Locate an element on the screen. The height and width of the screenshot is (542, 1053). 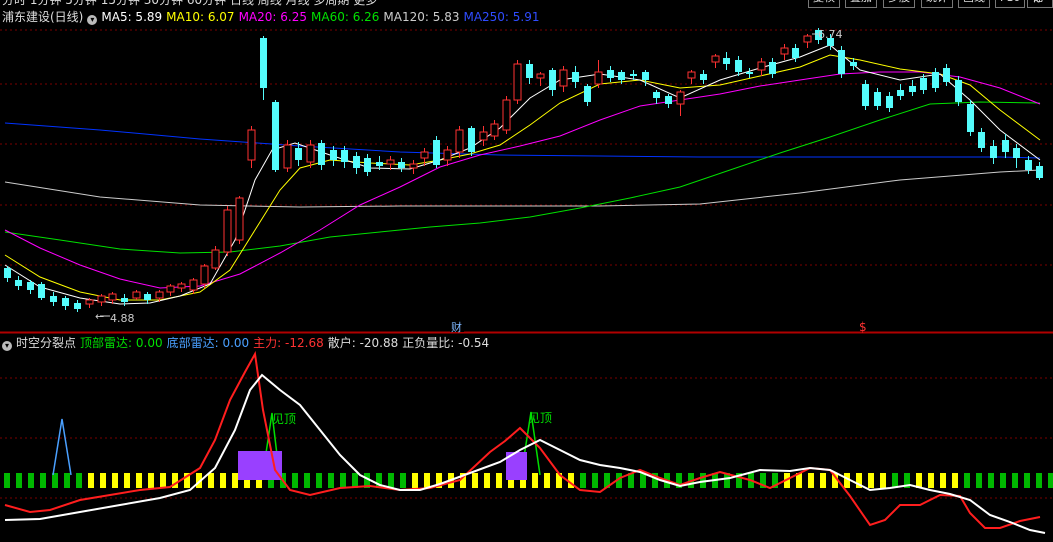
ma250-line is located at coordinates (522, 140).